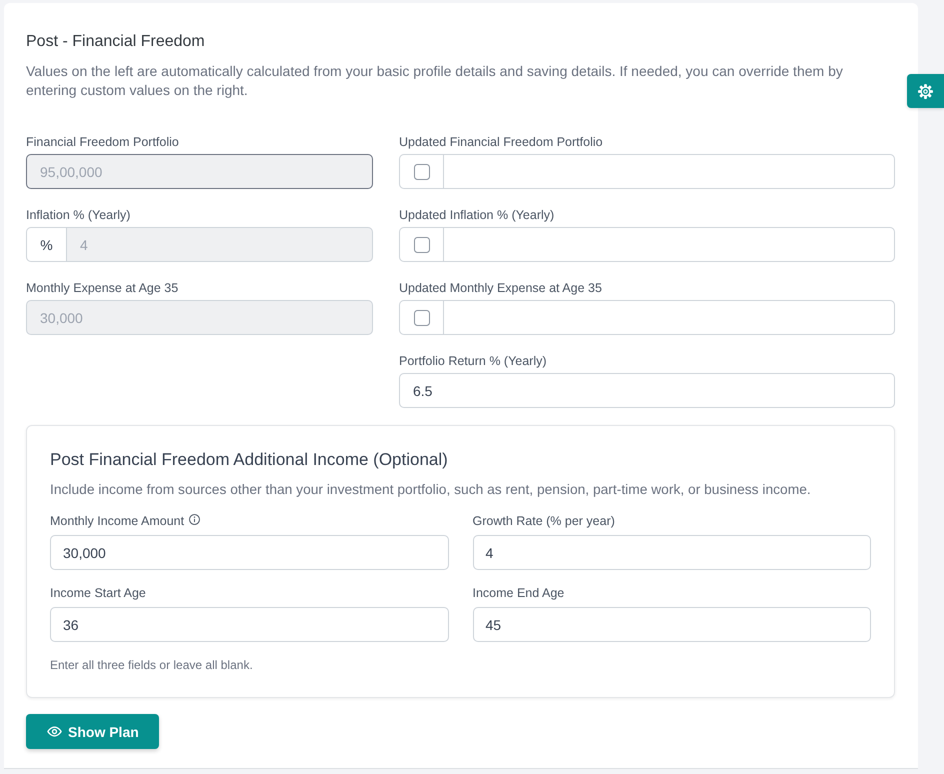  What do you see at coordinates (249, 460) in the screenshot?
I see `panel-title: Post Financial Freedom Additional Income (Optional)` at bounding box center [249, 460].